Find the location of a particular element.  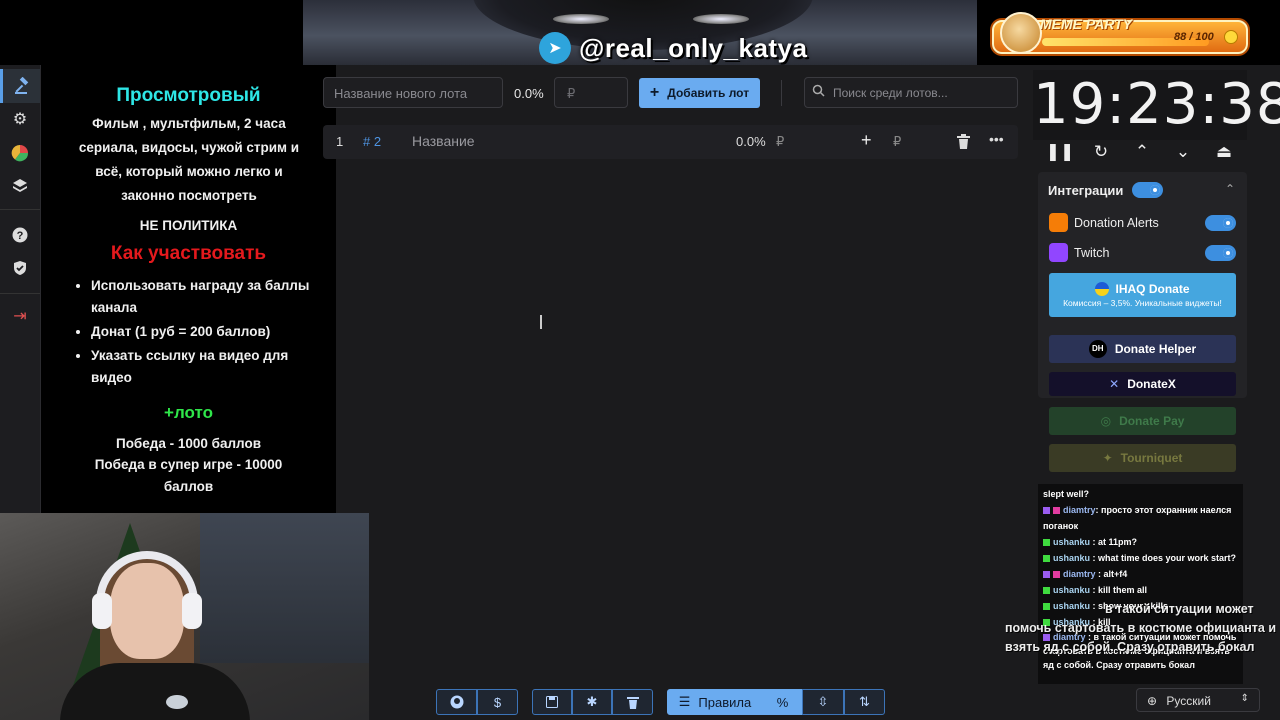

rules-no-politics: НЕ ПОЛИТИКА is located at coordinates (188, 225).